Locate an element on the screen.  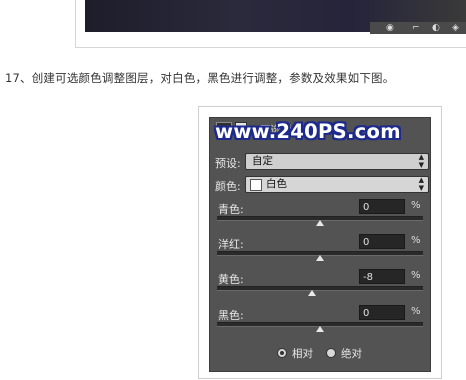
eye-icon: ◉ is located at coordinates (390, 28).